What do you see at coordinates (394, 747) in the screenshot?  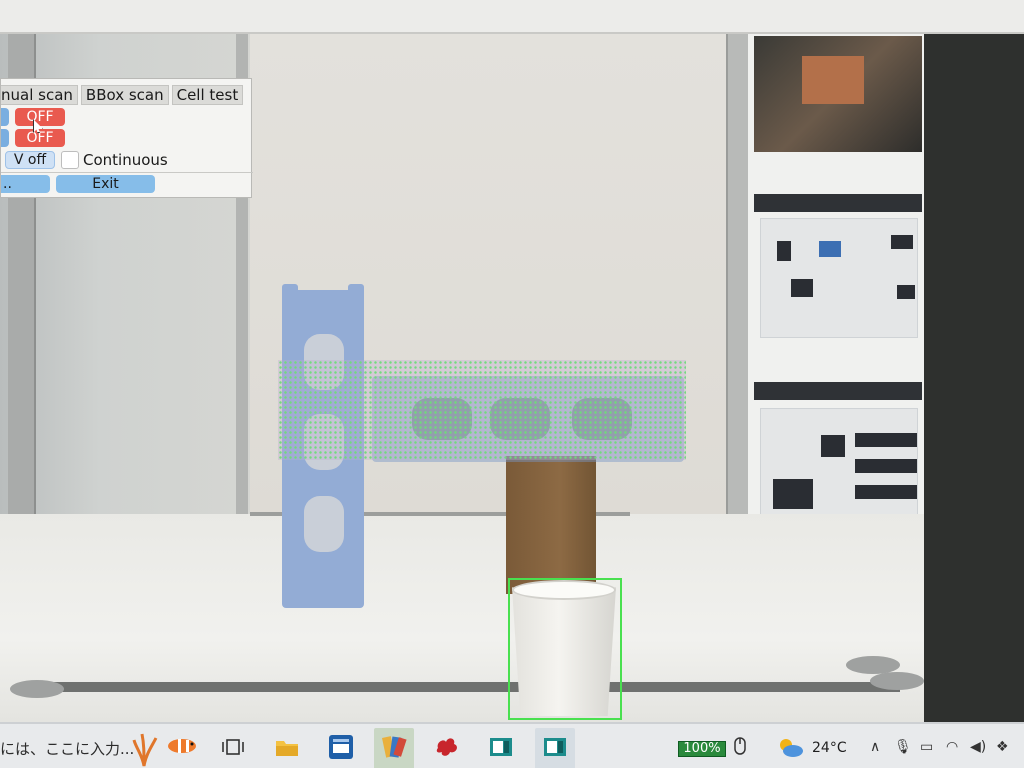 I see `scan-app-icon` at bounding box center [394, 747].